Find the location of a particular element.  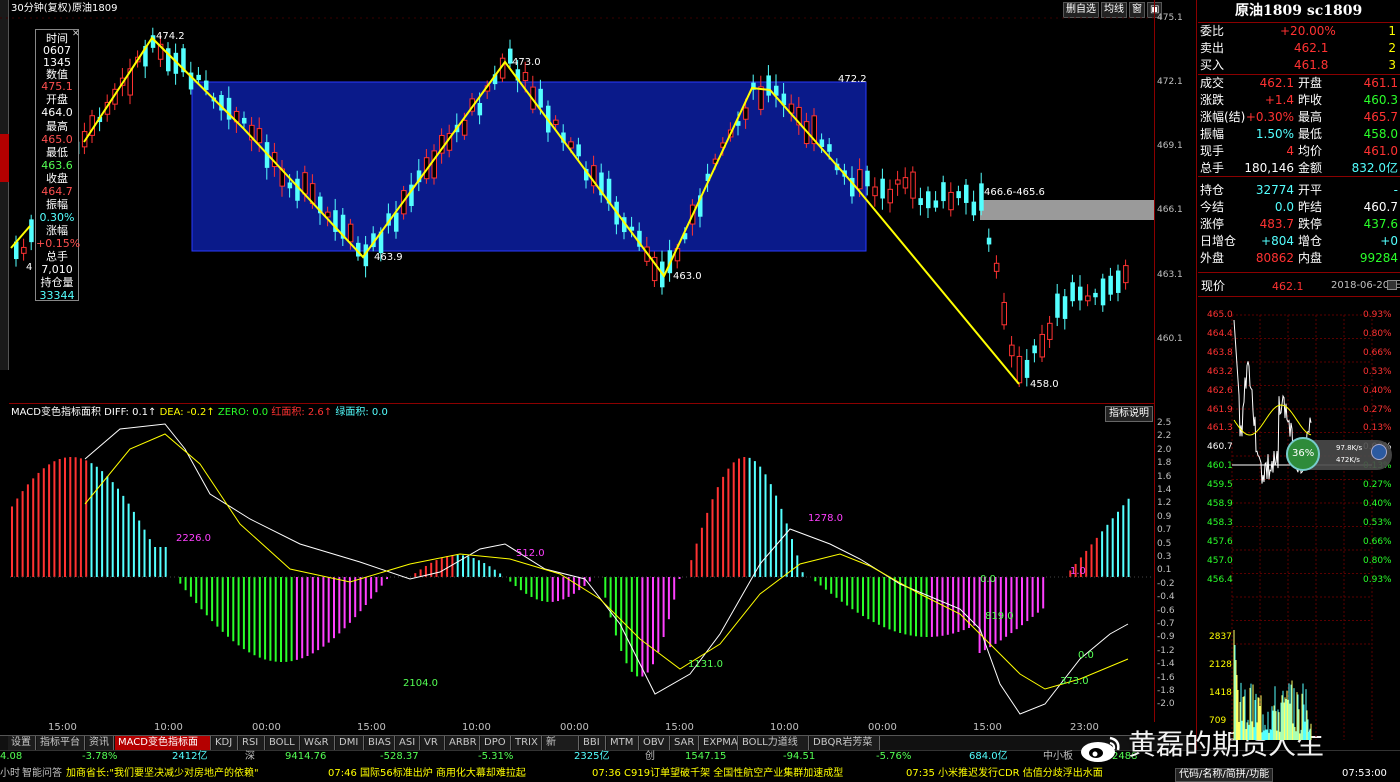

count: 1 is located at coordinates (1392, 31).